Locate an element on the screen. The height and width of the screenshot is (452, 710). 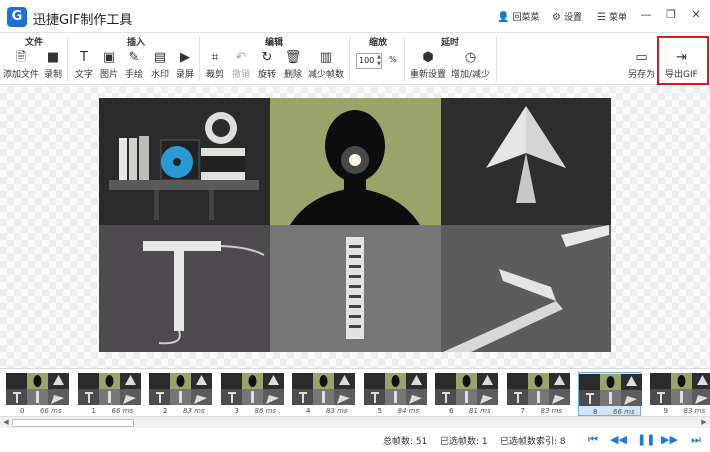
frame-index: 0 is located at coordinates (22, 411).